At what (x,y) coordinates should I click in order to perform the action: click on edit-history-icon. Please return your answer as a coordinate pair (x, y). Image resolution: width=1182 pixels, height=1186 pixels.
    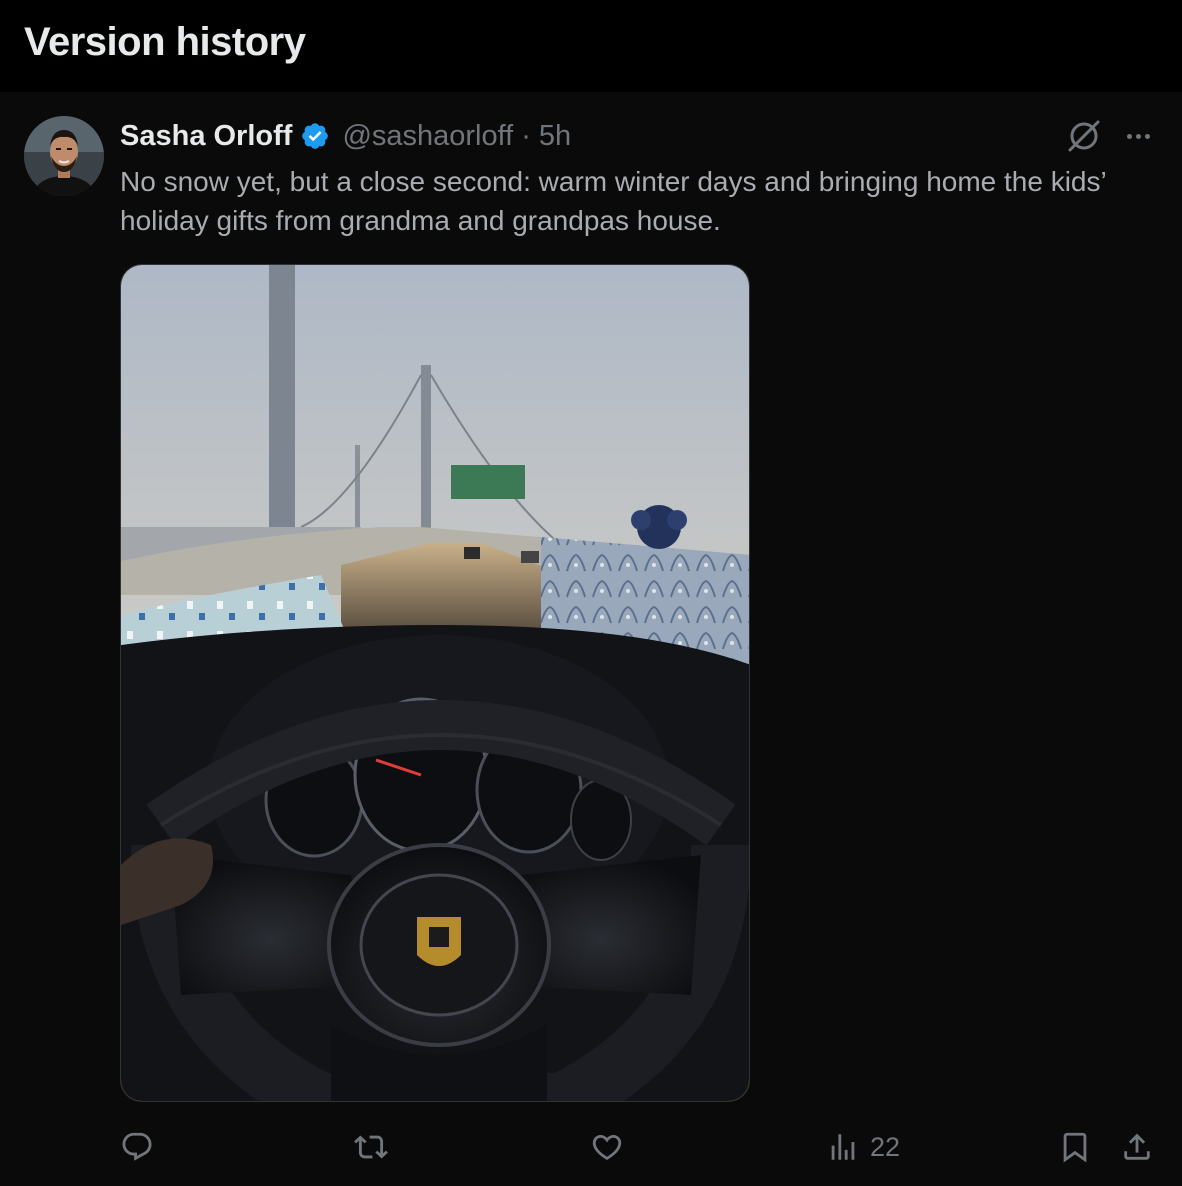
    Looking at the image, I should click on (1084, 136).